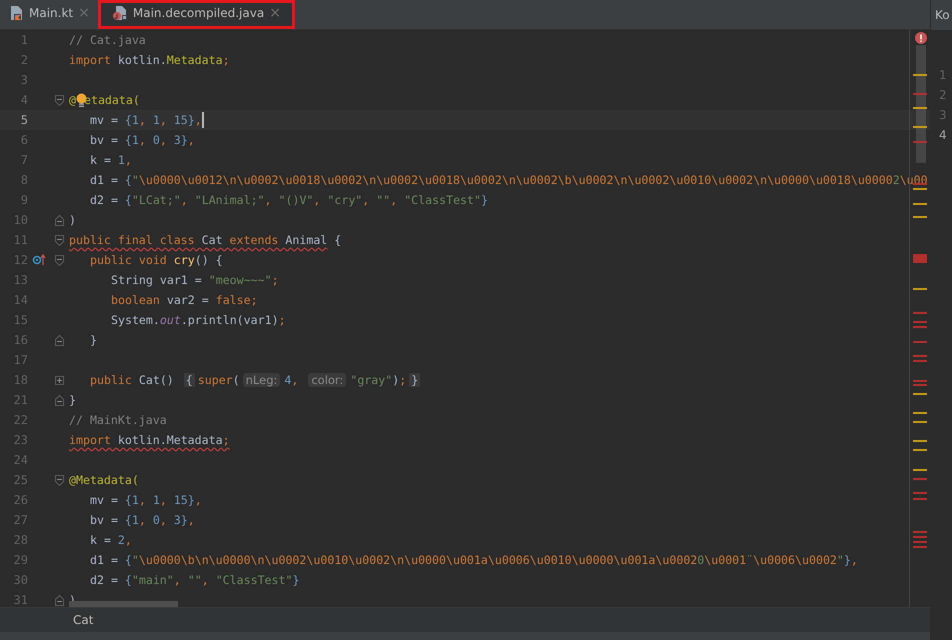 The image size is (952, 640). What do you see at coordinates (170, 320) in the screenshot?
I see `code-field: out` at bounding box center [170, 320].